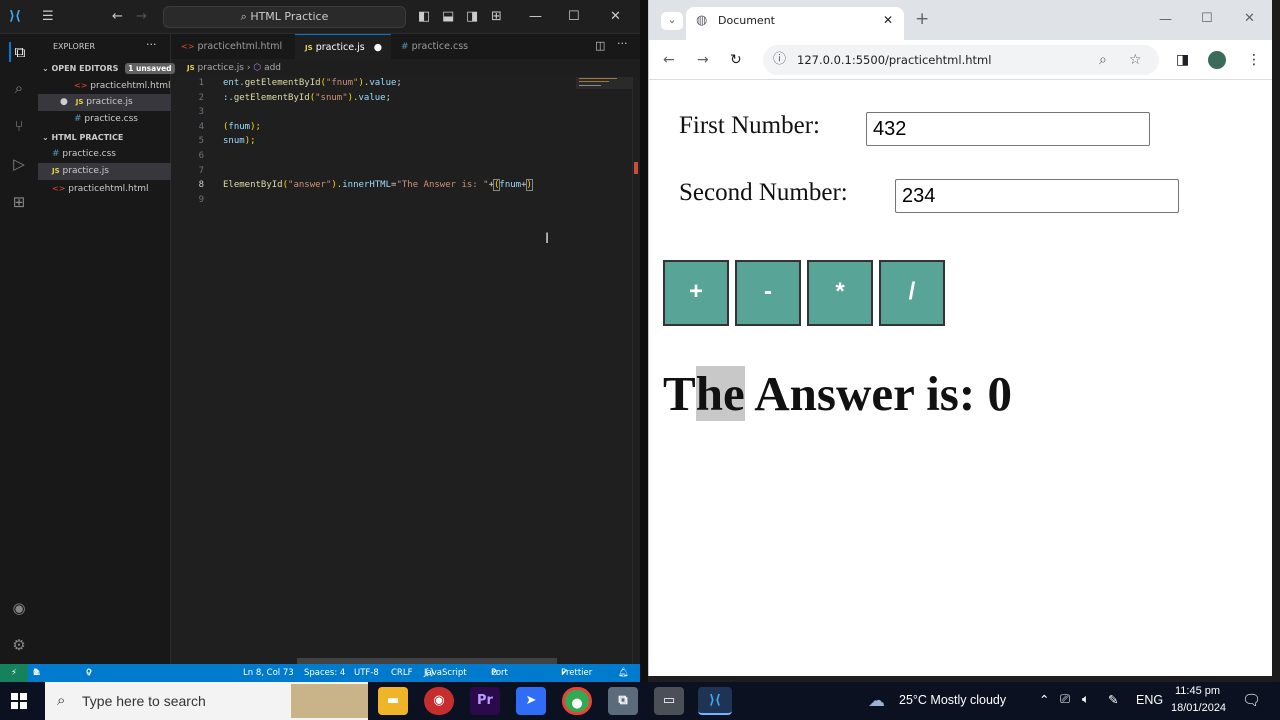 The width and height of the screenshot is (1280, 720). Describe the element at coordinates (496, 17) in the screenshot. I see `customize-layout-icon: ⊞` at that location.